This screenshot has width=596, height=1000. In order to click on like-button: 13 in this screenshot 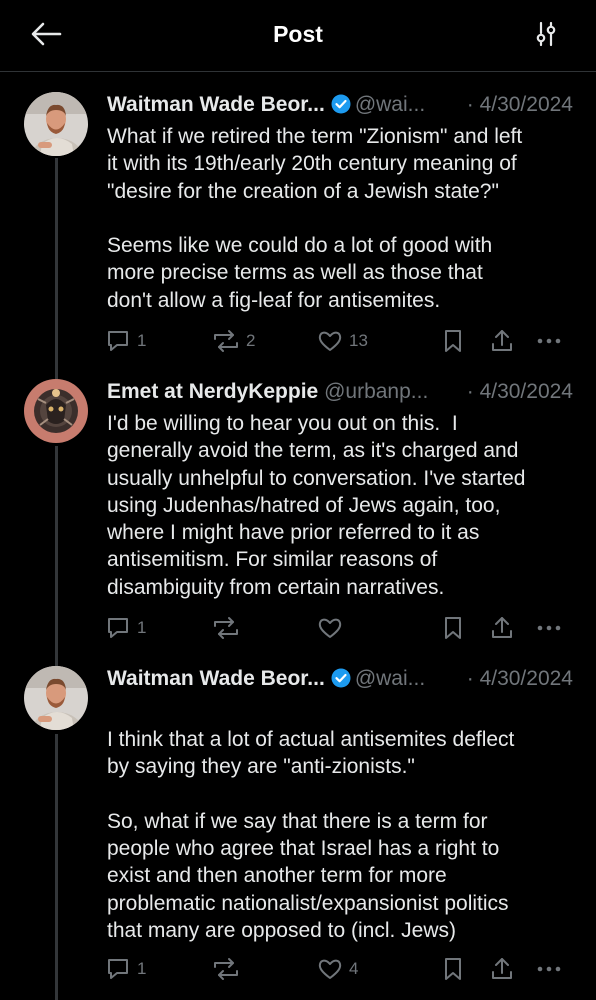, I will do `click(342, 341)`.